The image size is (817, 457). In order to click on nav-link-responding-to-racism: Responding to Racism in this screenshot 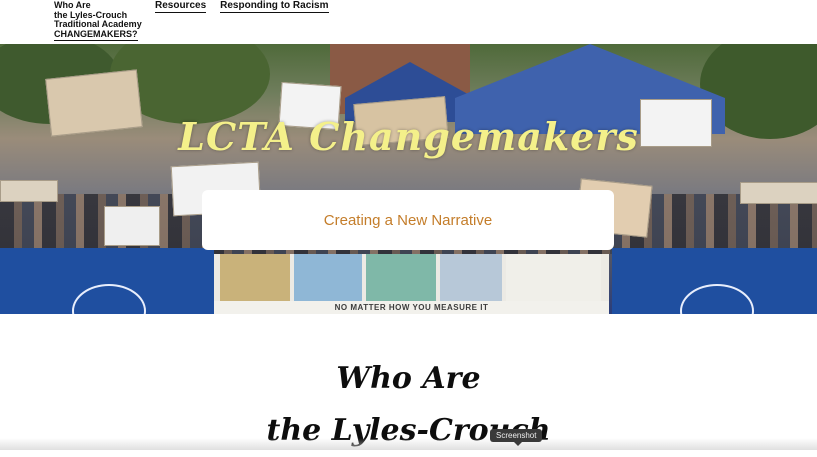, I will do `click(274, 6)`.